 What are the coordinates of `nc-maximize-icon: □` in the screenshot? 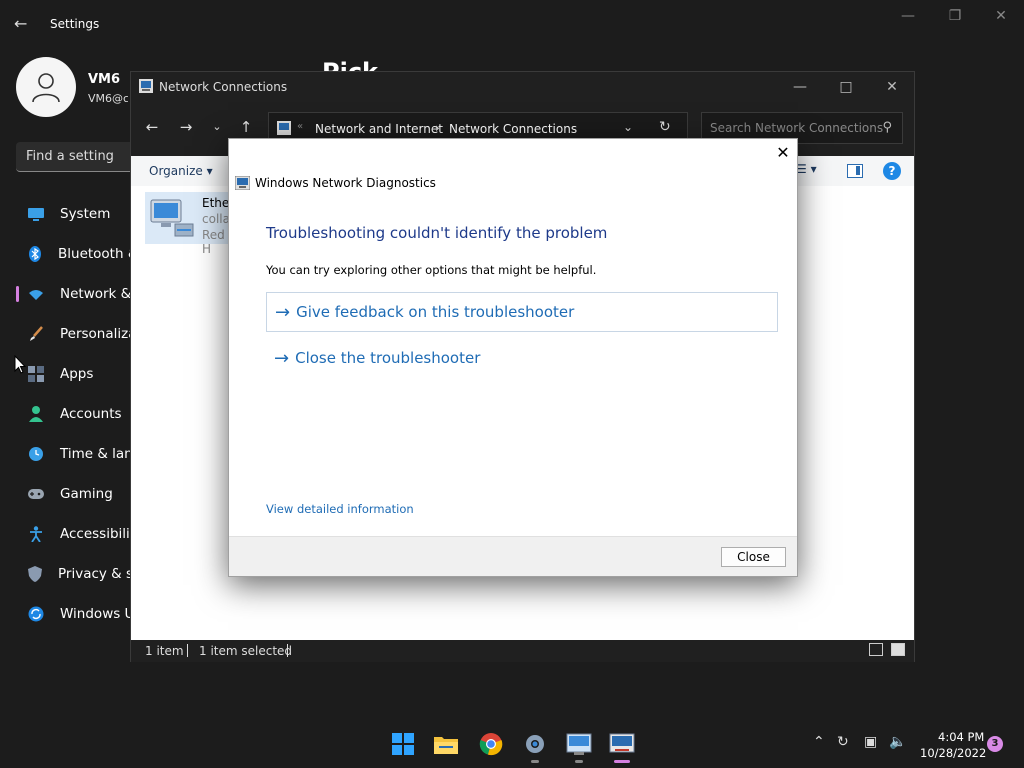 It's located at (846, 87).